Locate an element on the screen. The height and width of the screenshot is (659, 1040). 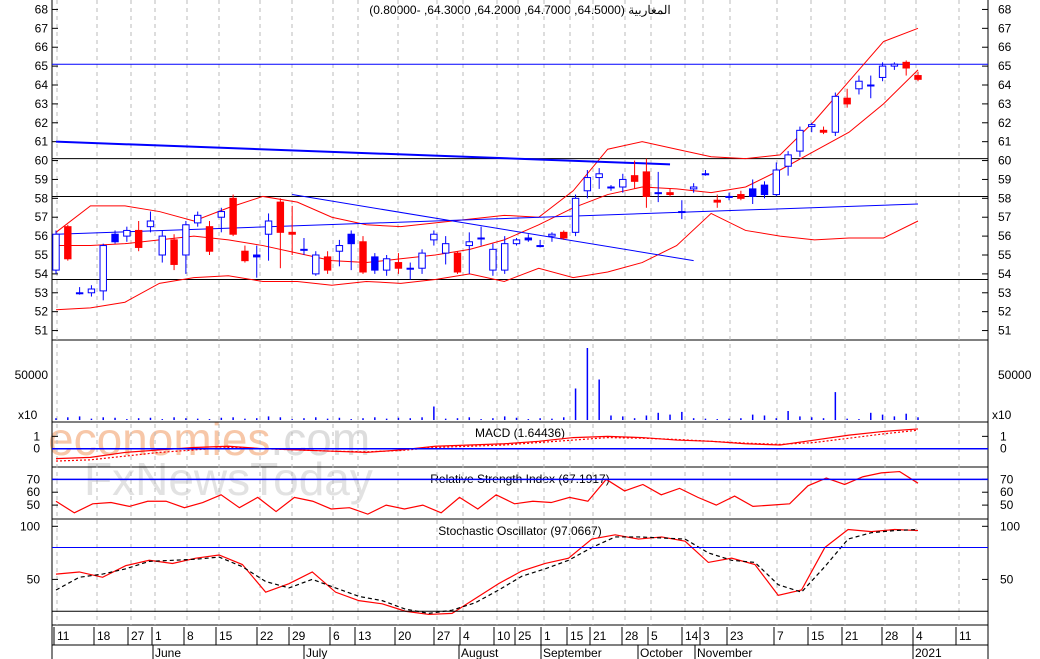
price-tick-label-left: 51 is located at coordinates (42, 331).